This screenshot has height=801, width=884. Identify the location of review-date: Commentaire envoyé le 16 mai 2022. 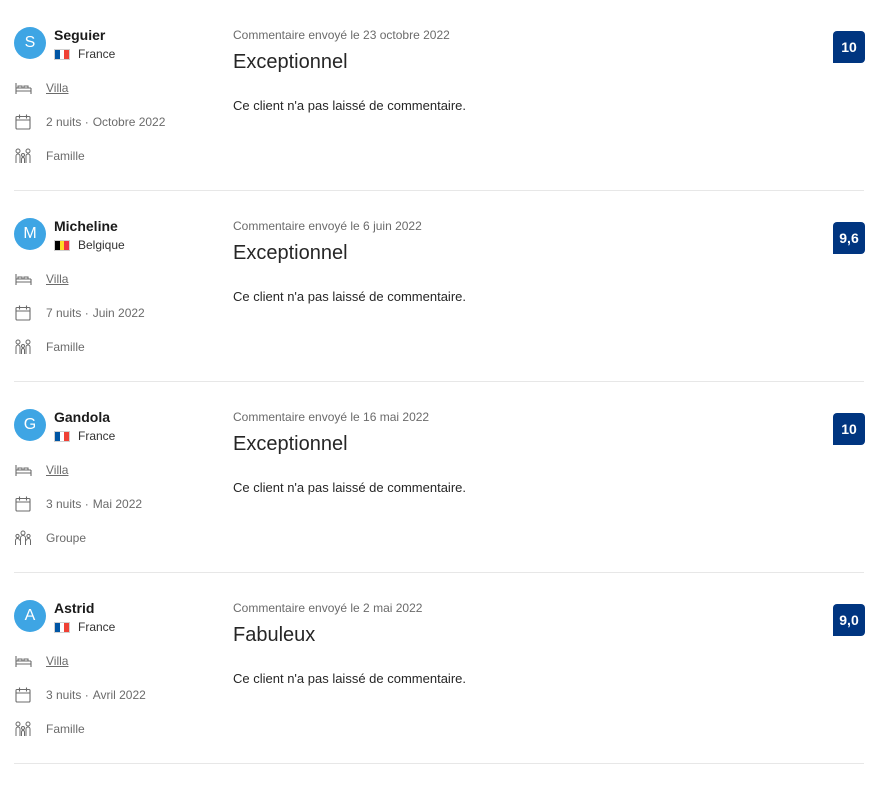
(331, 417).